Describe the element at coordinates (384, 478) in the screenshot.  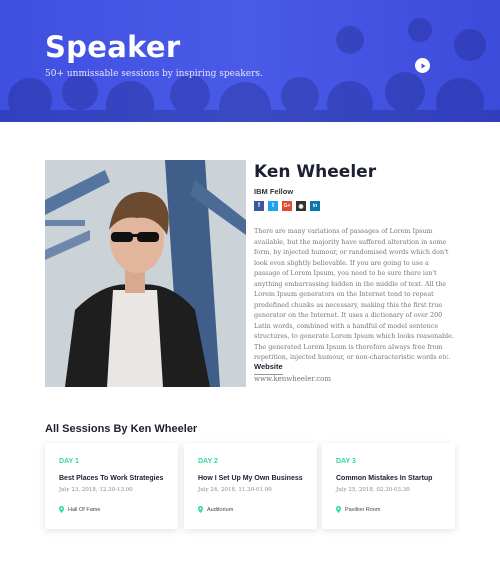
I see `session-title: Common Mistakes In Startup` at that location.